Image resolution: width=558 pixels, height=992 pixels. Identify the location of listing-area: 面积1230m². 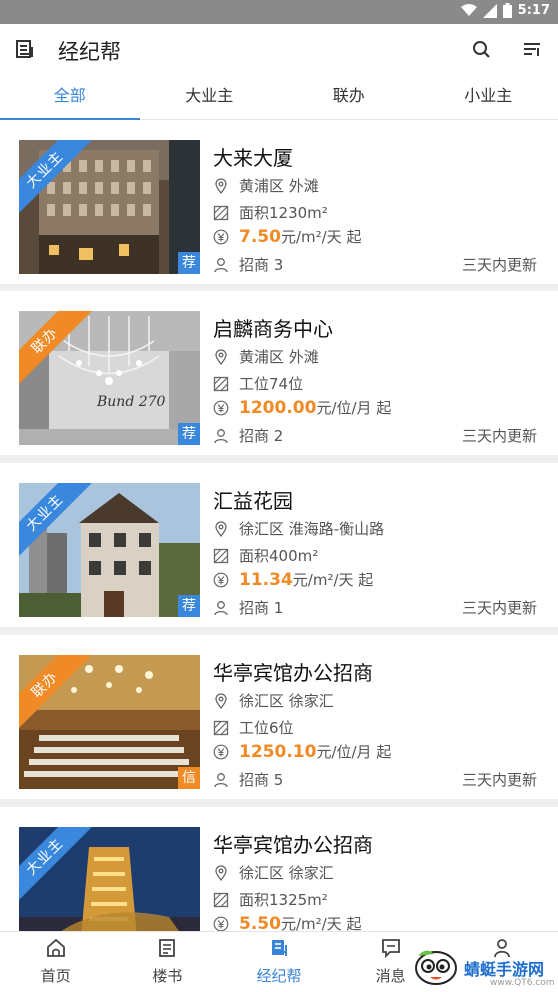
(270, 212).